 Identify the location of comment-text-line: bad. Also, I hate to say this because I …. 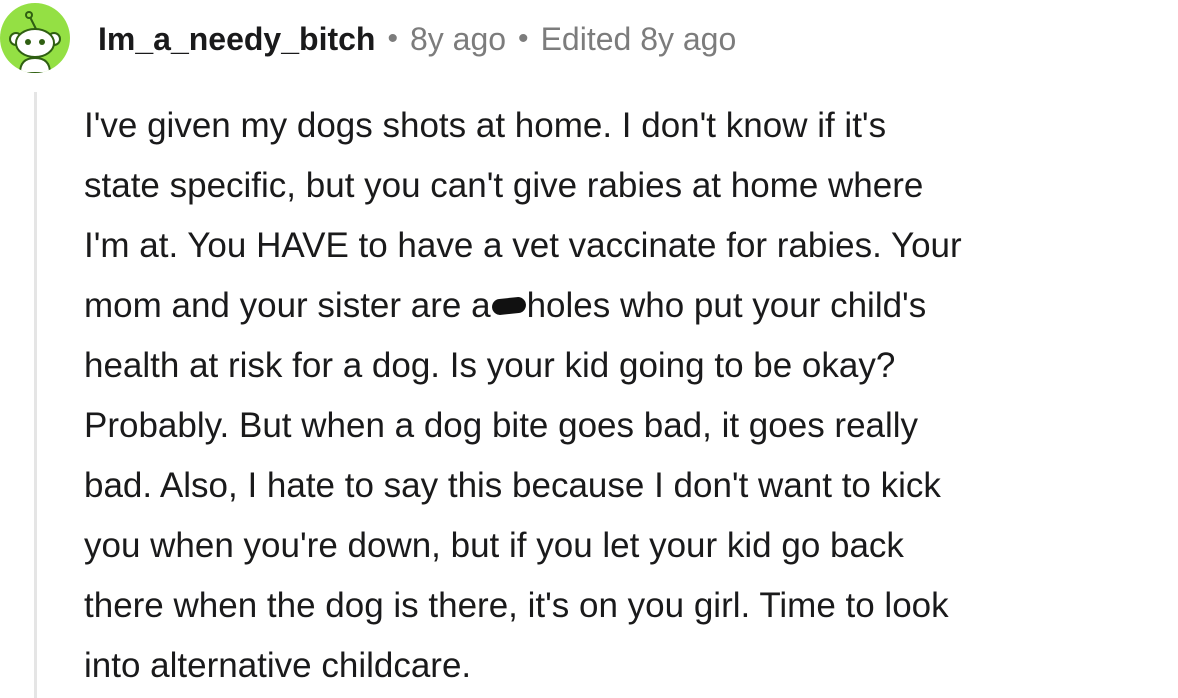
(512, 485).